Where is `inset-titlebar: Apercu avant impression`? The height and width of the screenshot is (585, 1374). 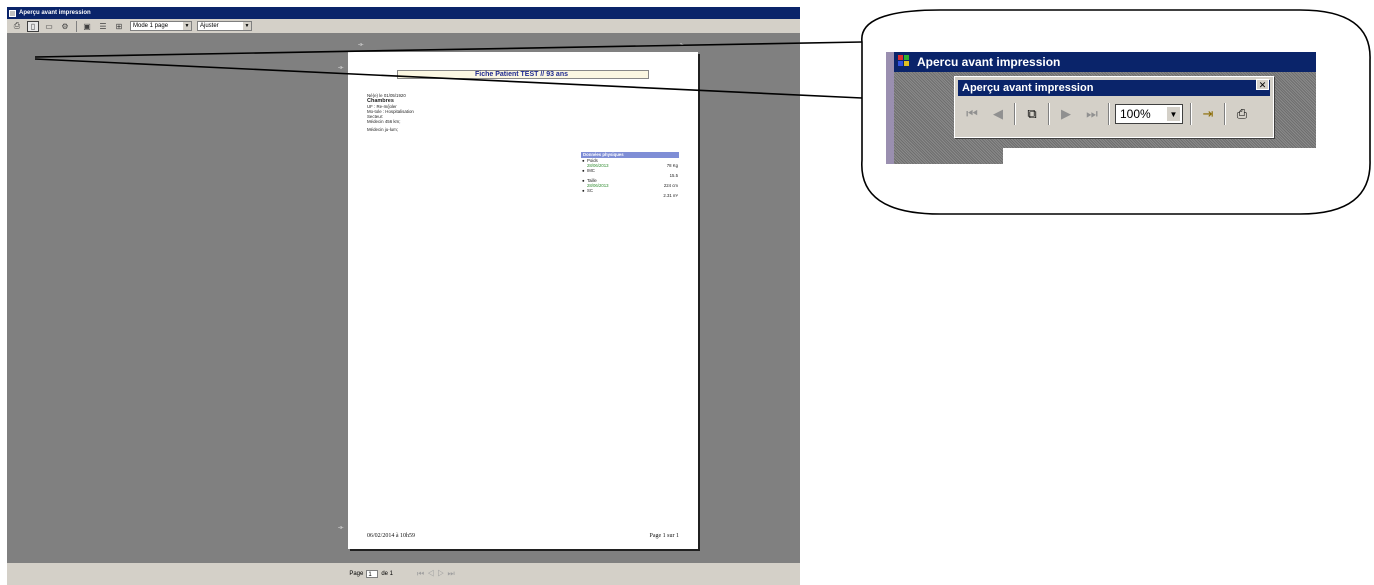
inset-titlebar: Apercu avant impression is located at coordinates (1105, 62).